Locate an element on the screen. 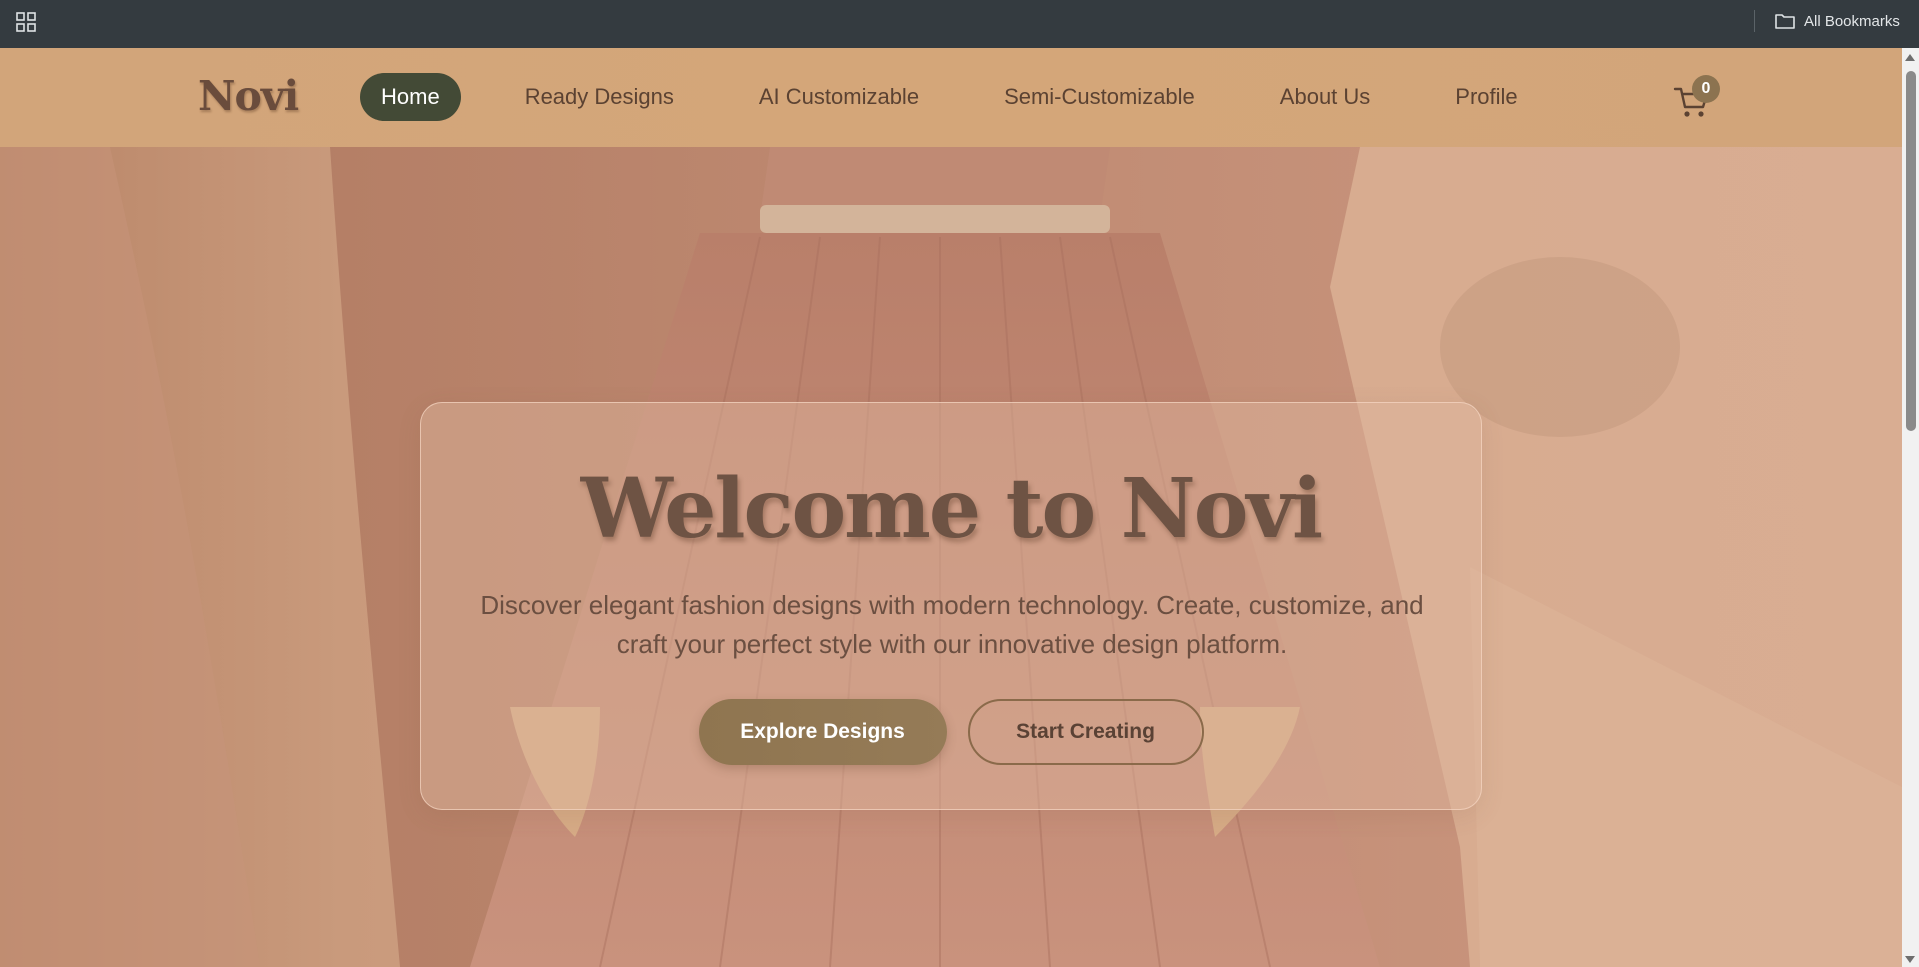 Image resolution: width=1919 pixels, height=967 pixels. nav-ready-designs: Ready Designs is located at coordinates (599, 97).